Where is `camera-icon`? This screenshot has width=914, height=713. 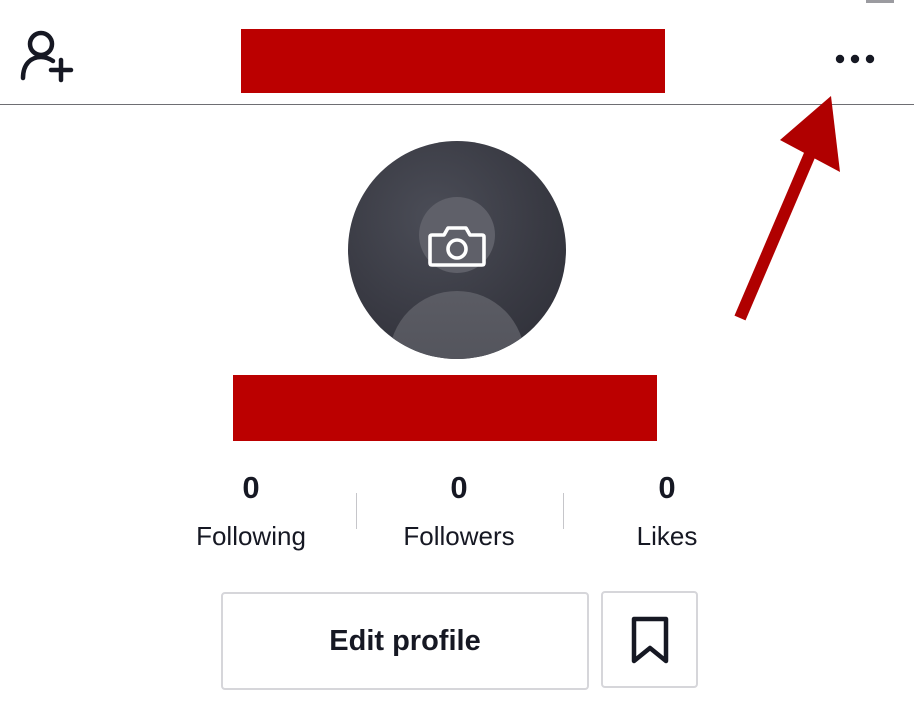 camera-icon is located at coordinates (457, 246).